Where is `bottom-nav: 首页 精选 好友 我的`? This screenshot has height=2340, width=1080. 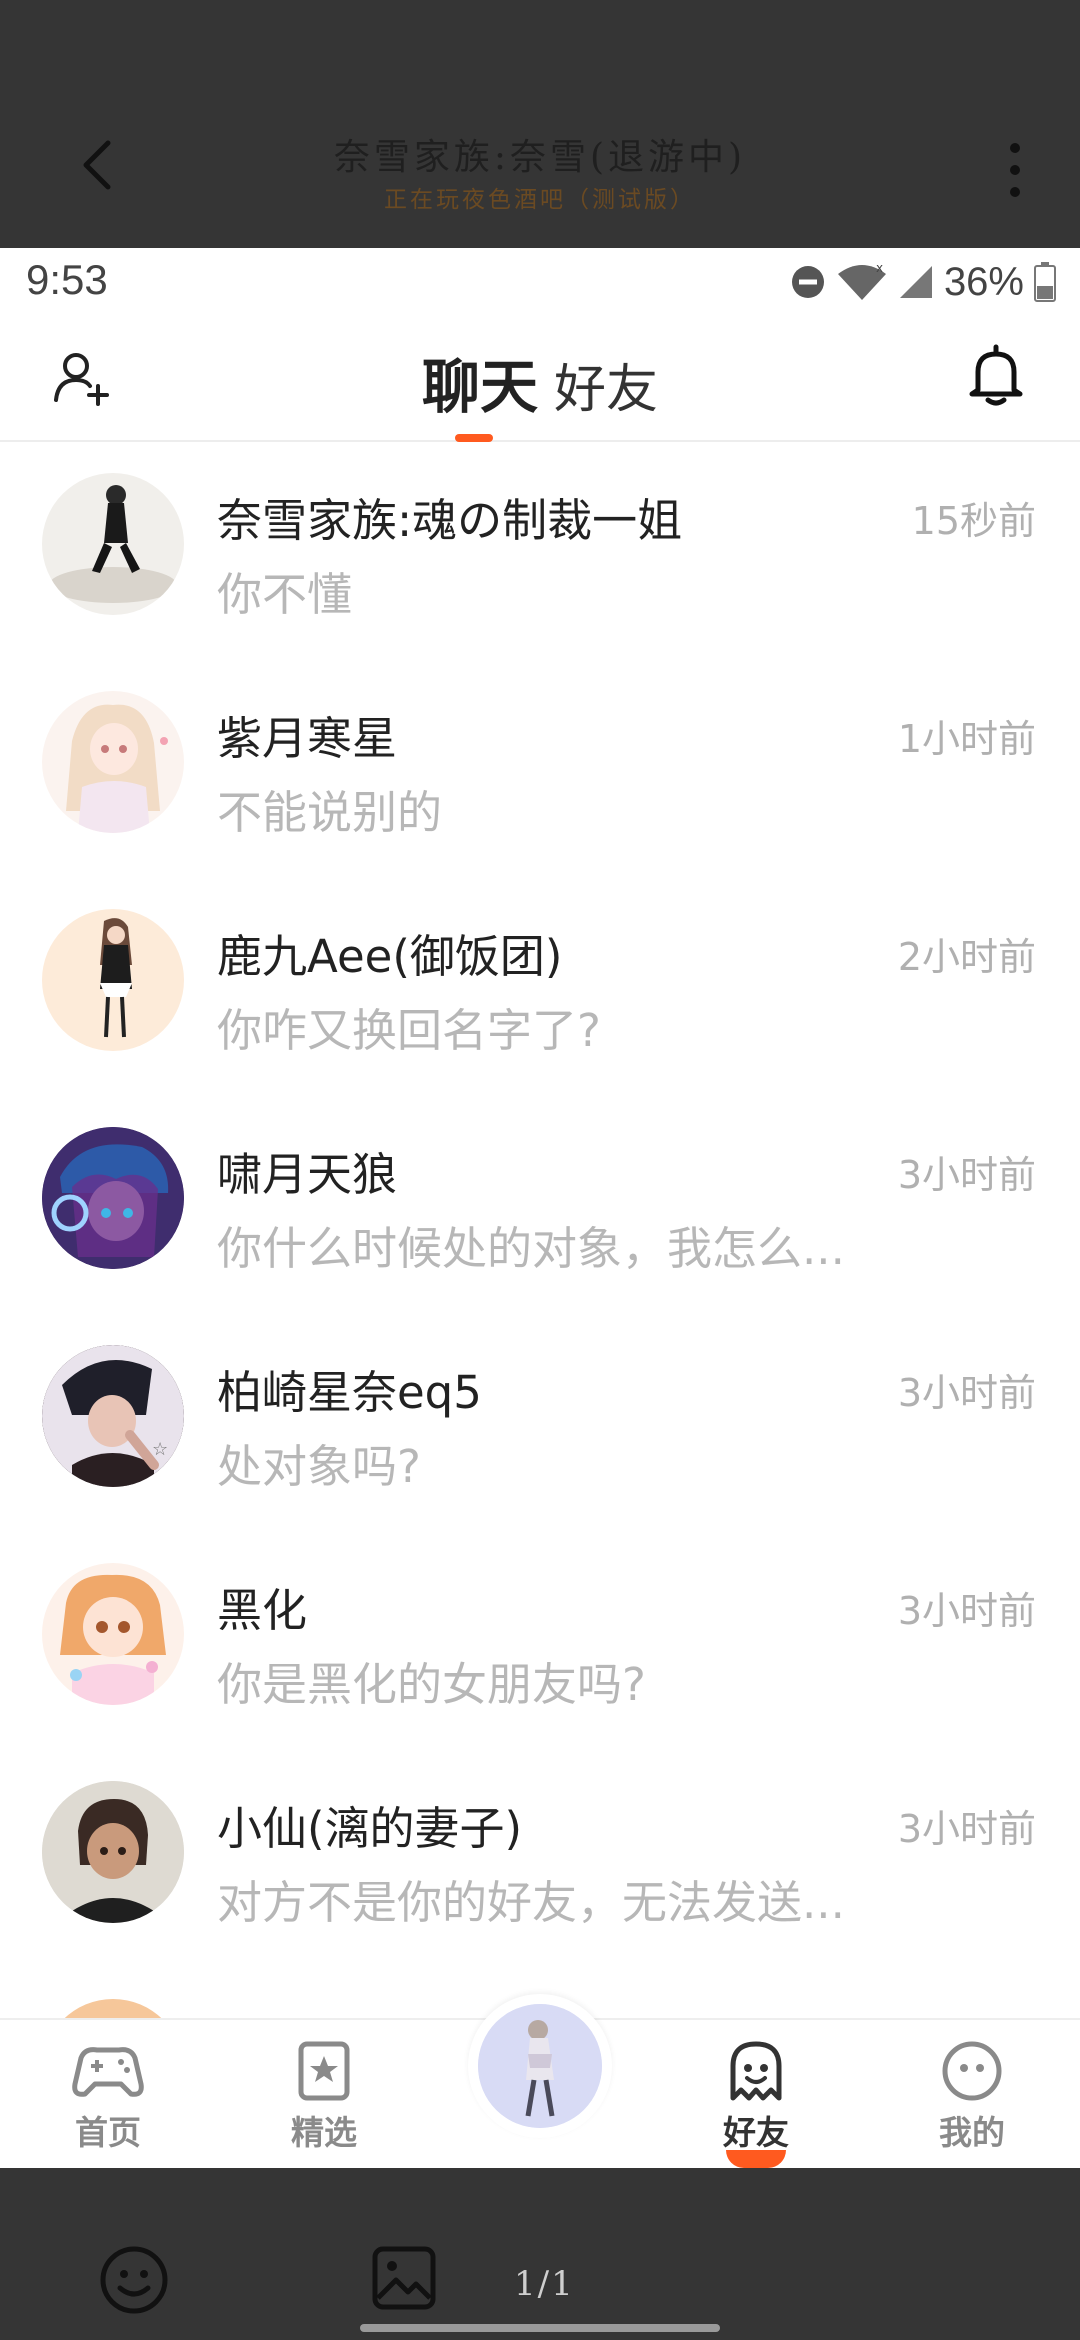 bottom-nav: 首页 精选 好友 我的 is located at coordinates (540, 2081).